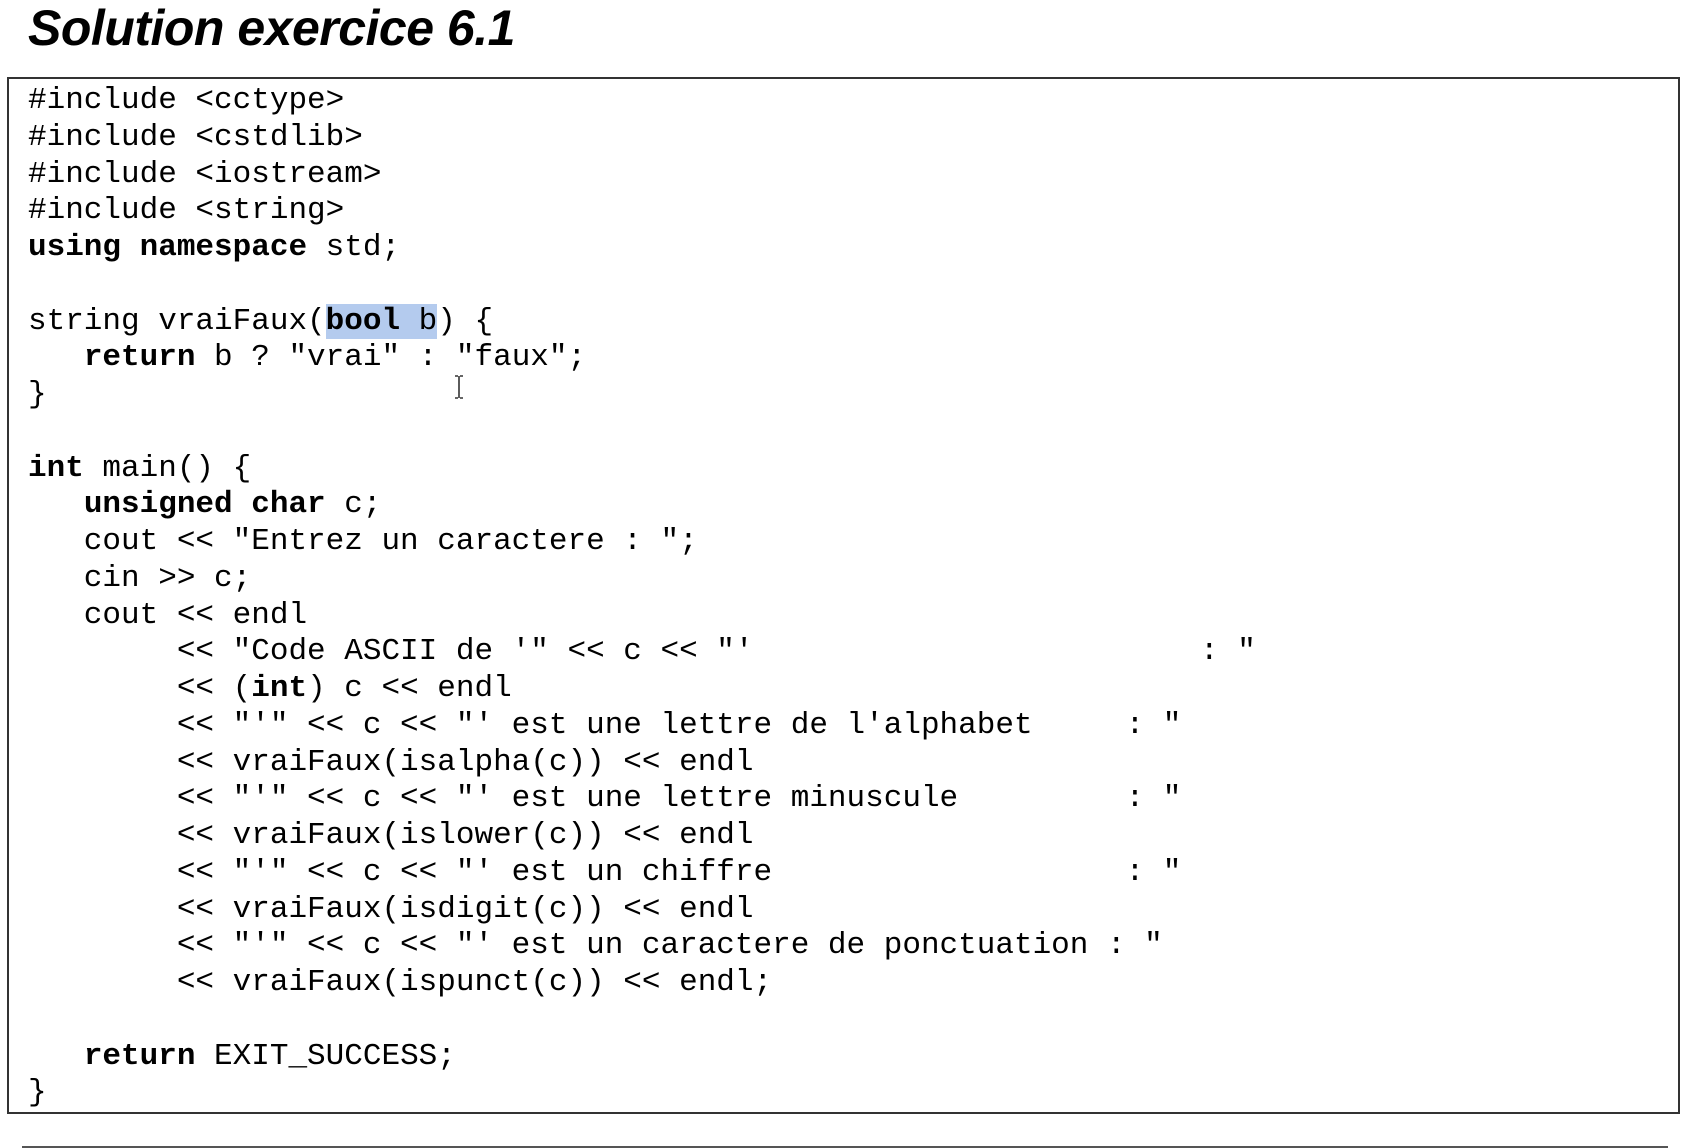  What do you see at coordinates (271, 28) in the screenshot?
I see `page-title: Solution exercice 6.1` at bounding box center [271, 28].